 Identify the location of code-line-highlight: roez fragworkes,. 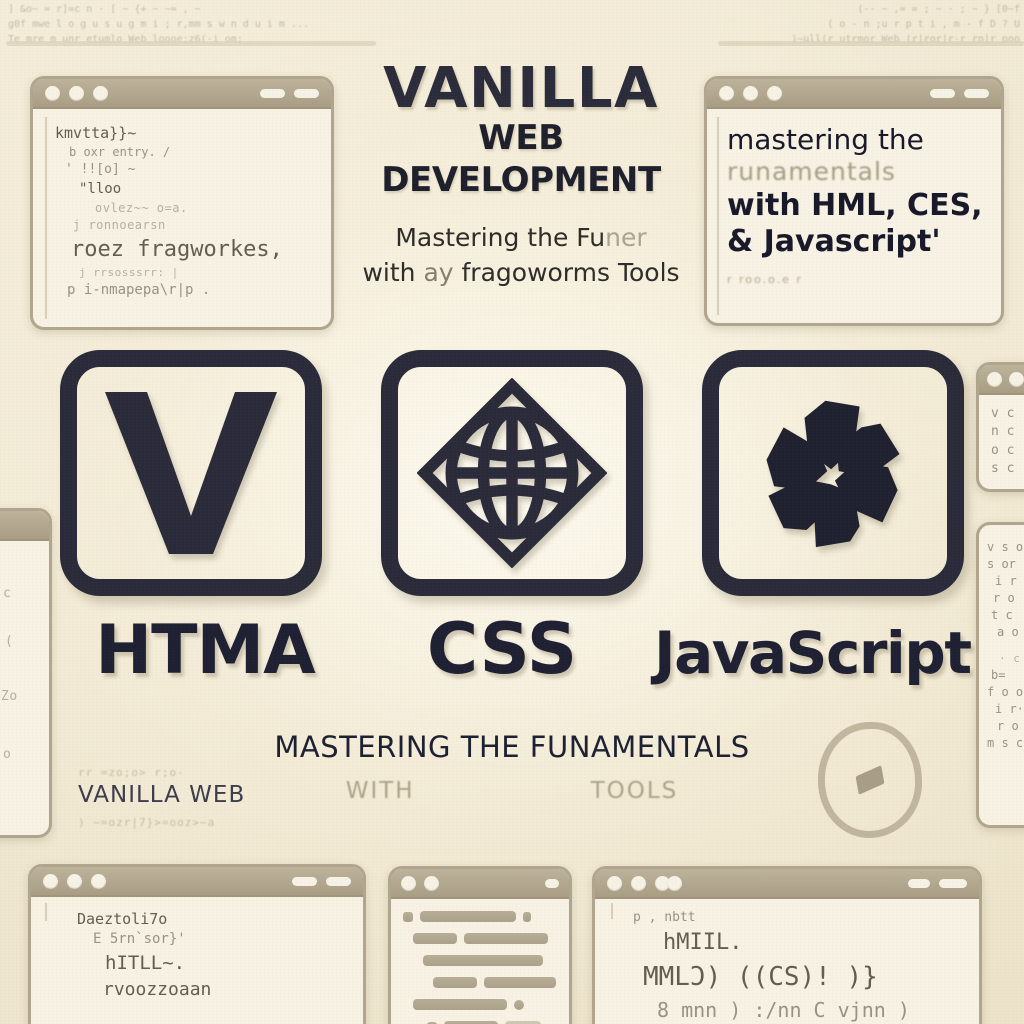
(177, 249).